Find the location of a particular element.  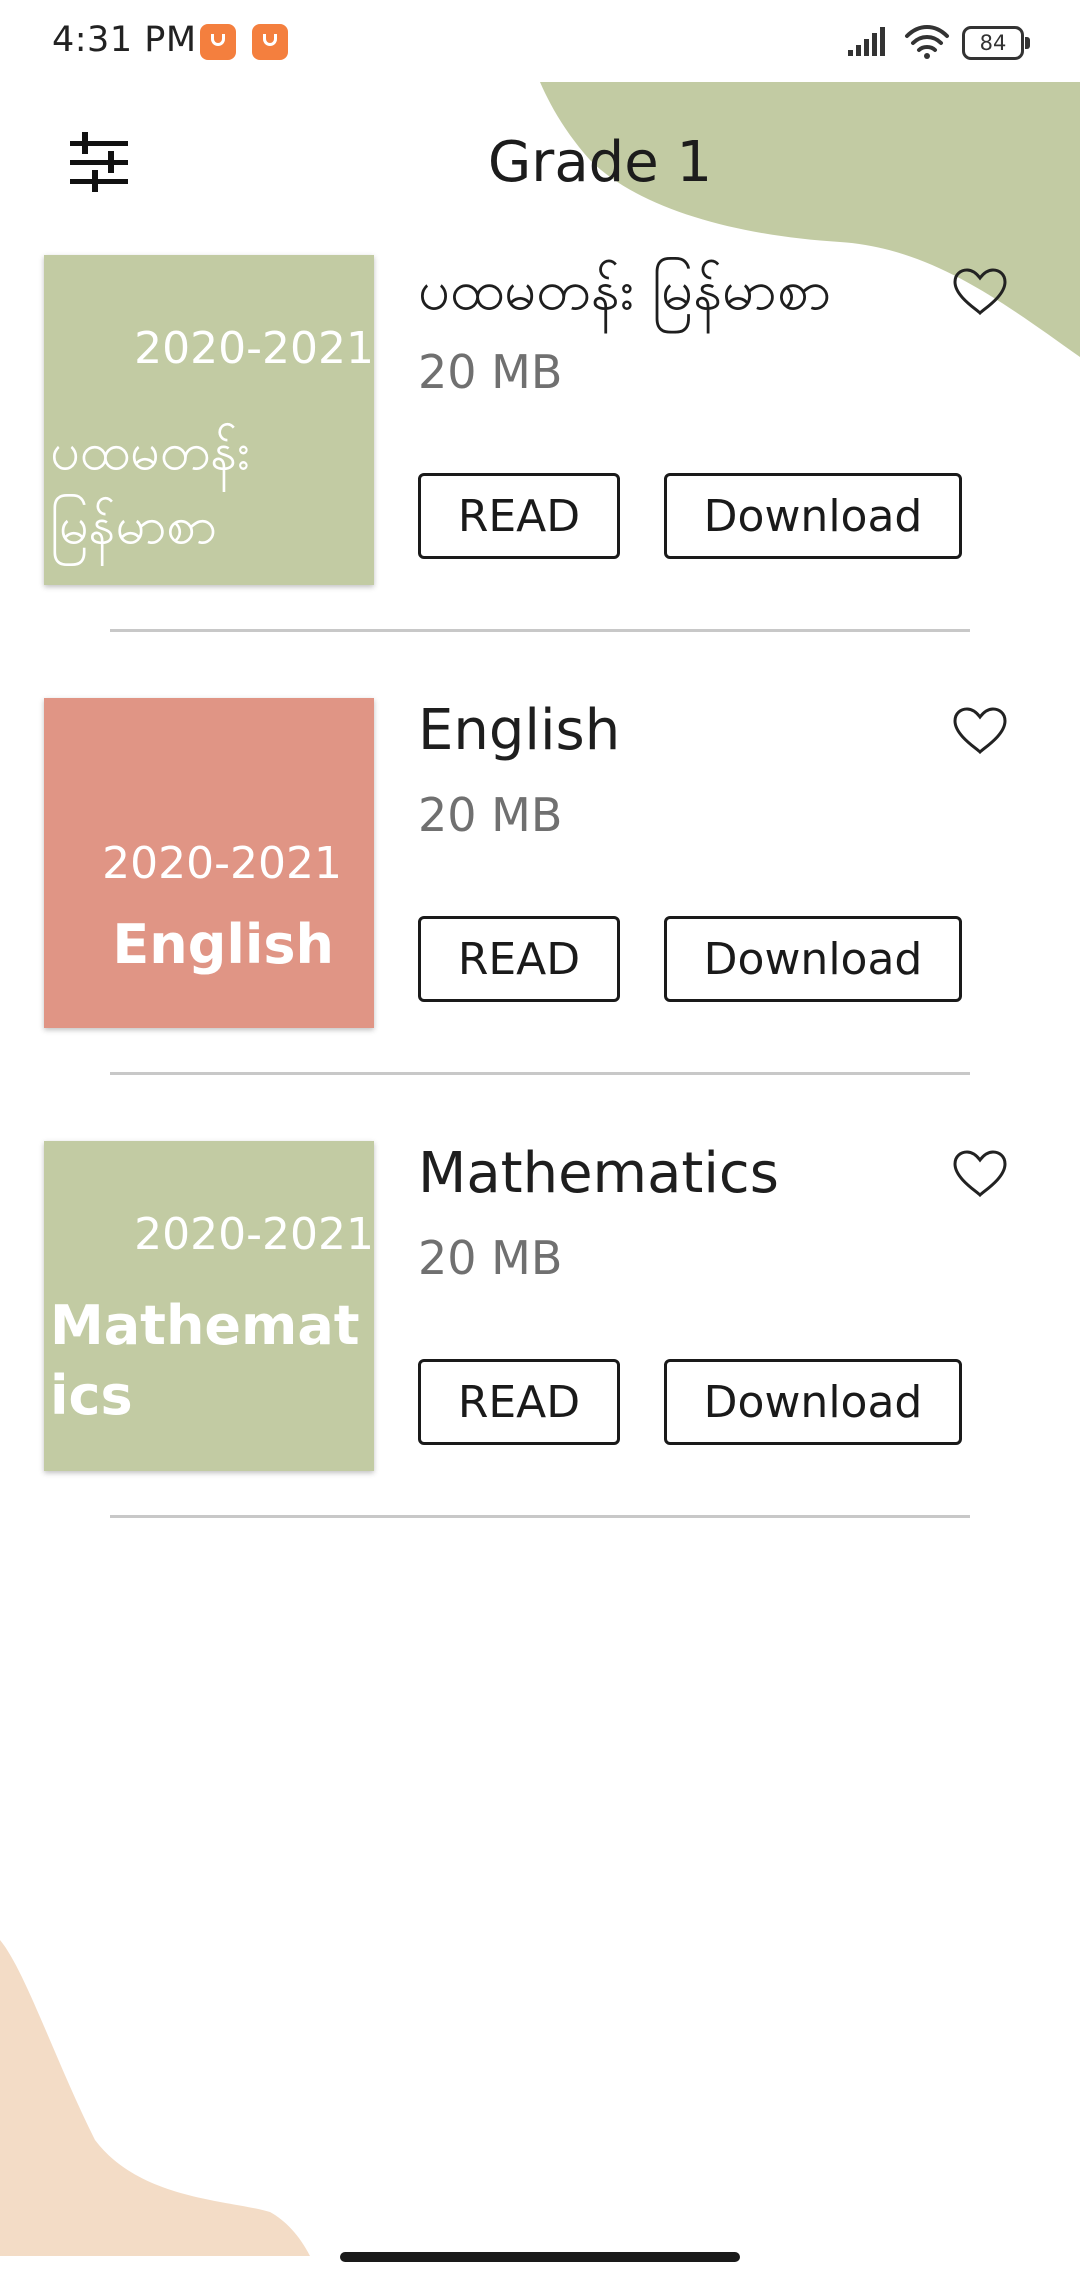

book-title: English is located at coordinates (519, 730).